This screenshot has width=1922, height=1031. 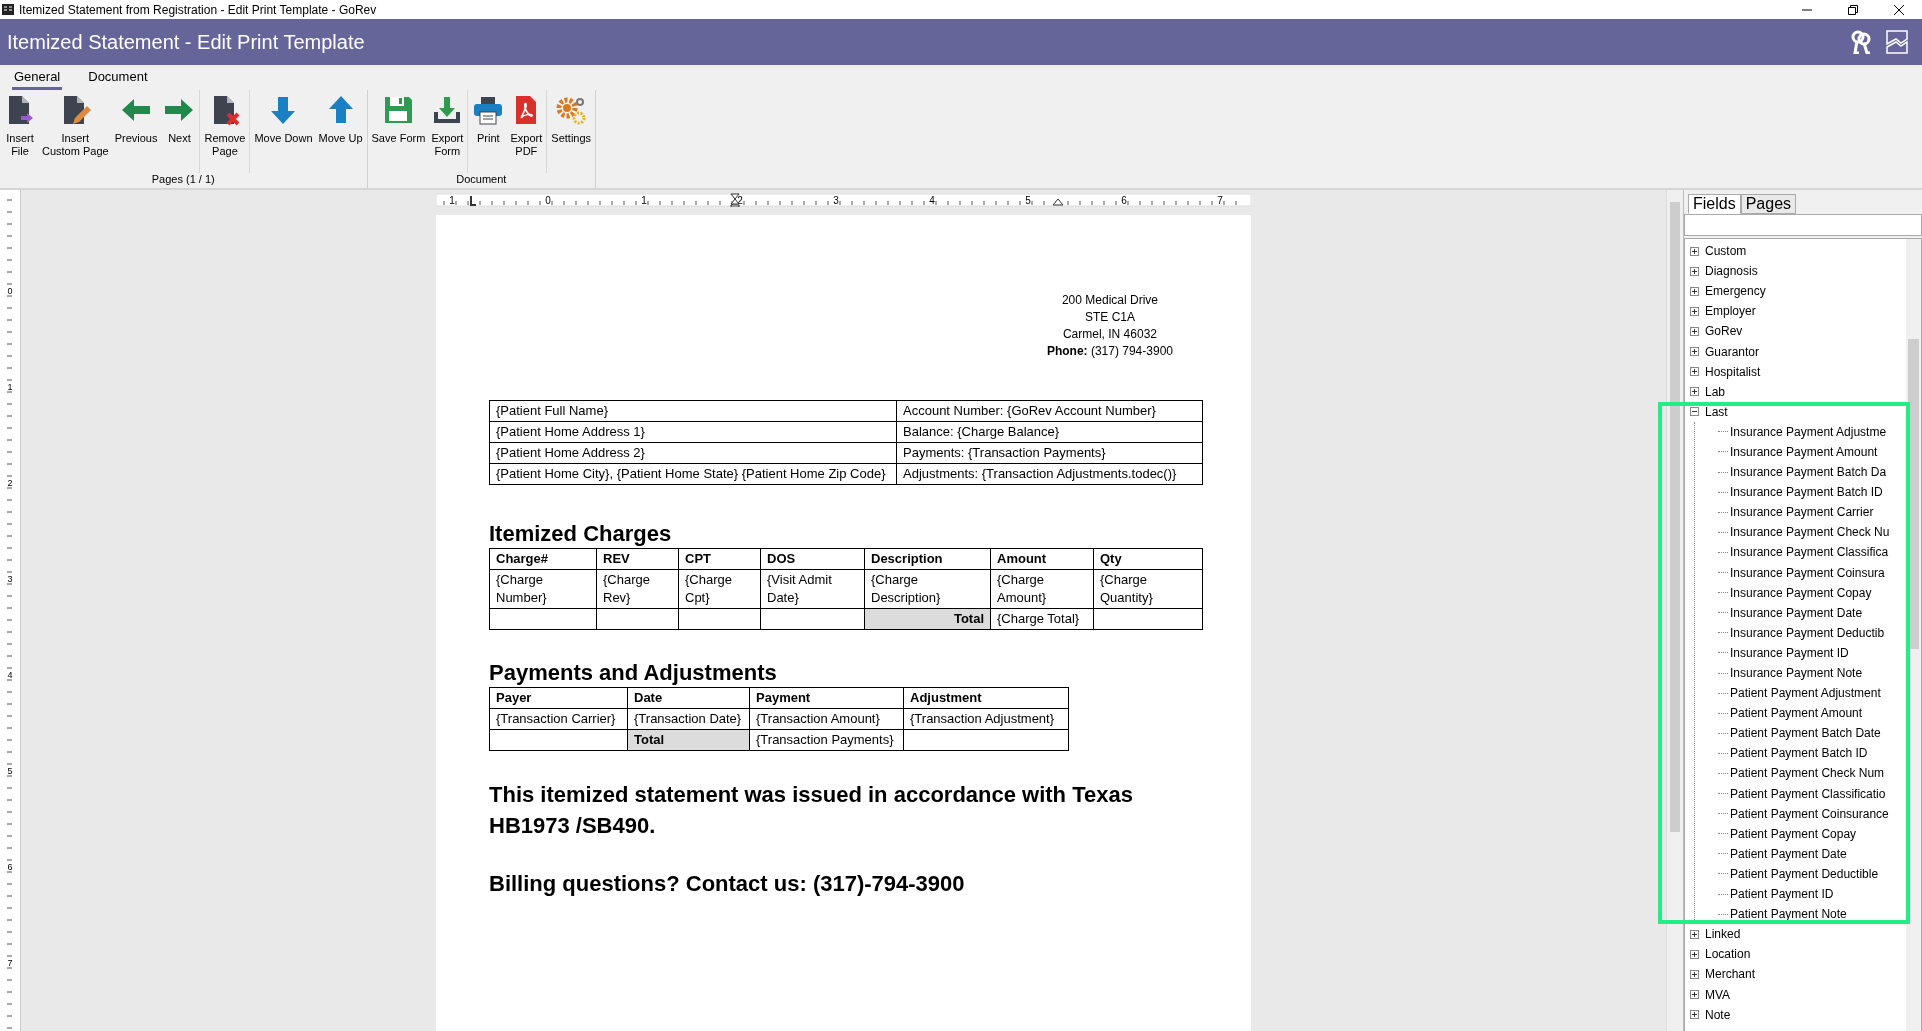 I want to click on field-item: Insurance Payment ID, so click(x=1789, y=652).